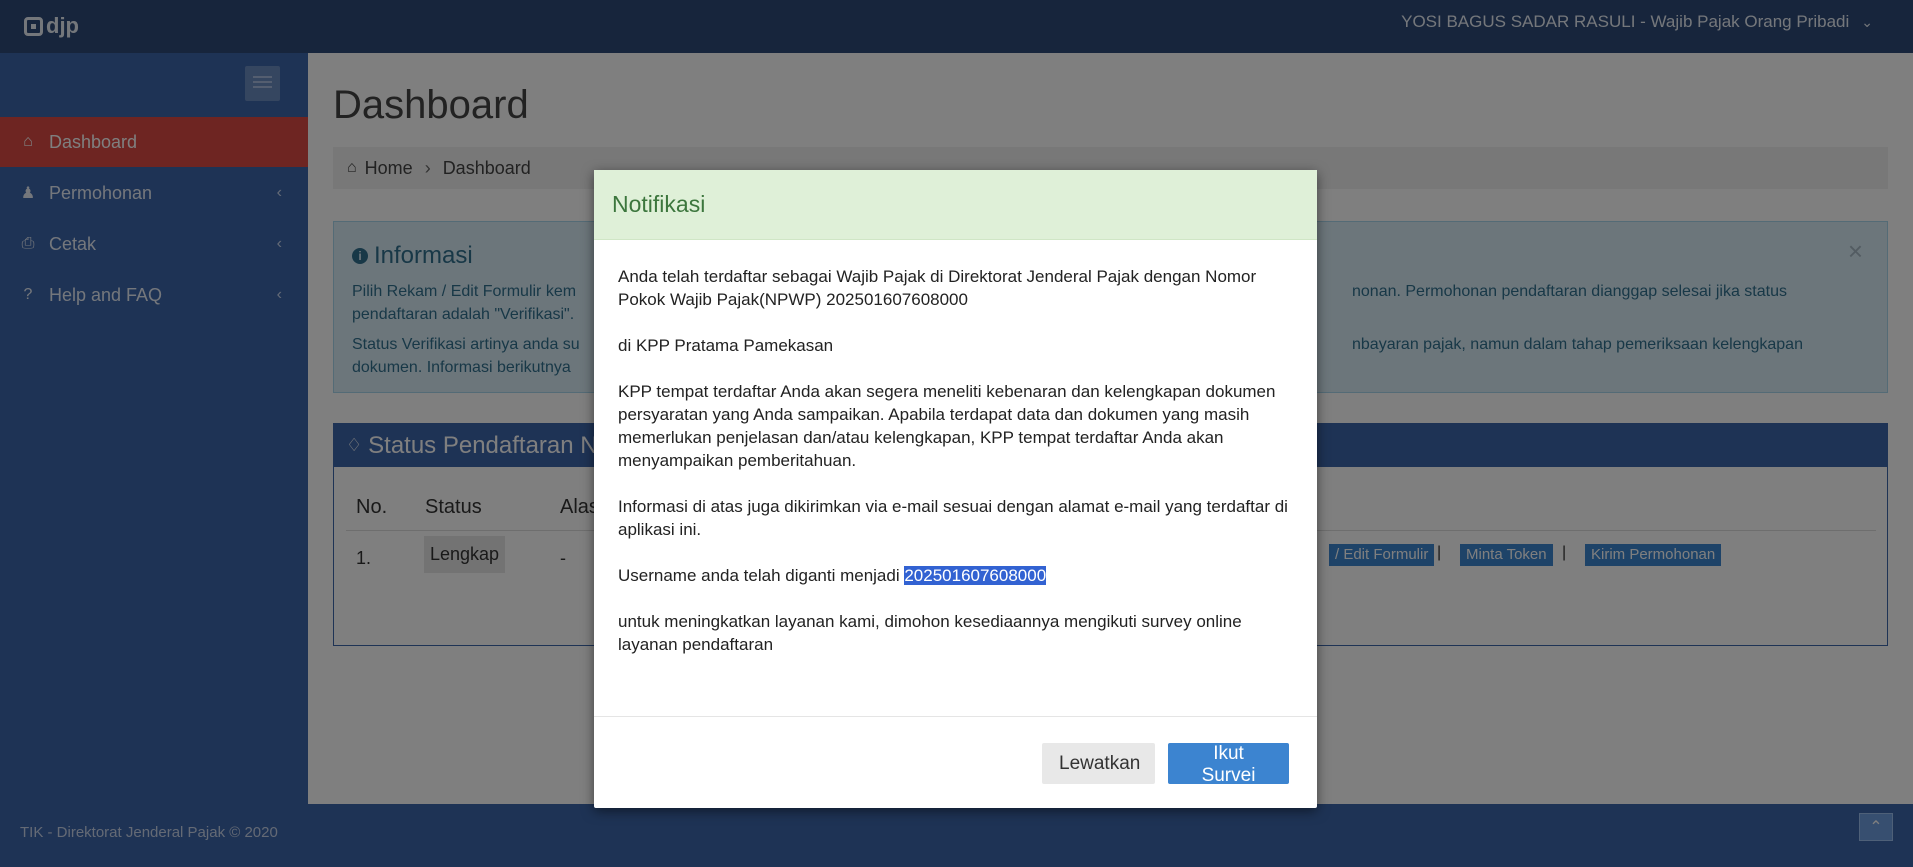  What do you see at coordinates (761, 575) in the screenshot?
I see `username-text: Username anda telah diganti menjadi` at bounding box center [761, 575].